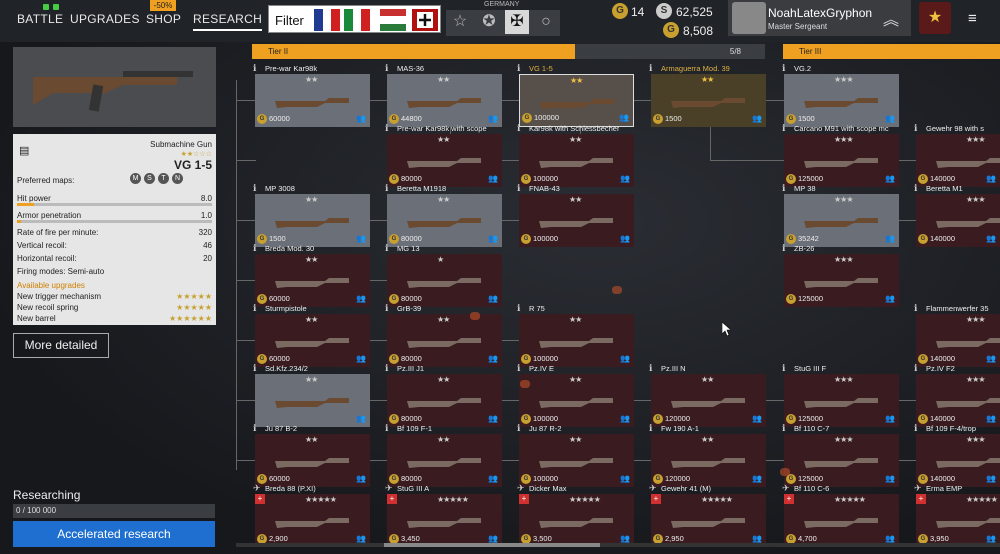  What do you see at coordinates (357, 20) in the screenshot?
I see `flag-italy-icon` at bounding box center [357, 20].